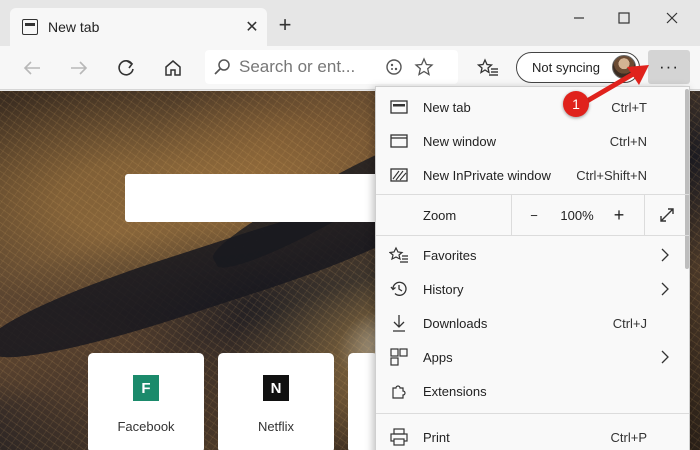  Describe the element at coordinates (438, 357) in the screenshot. I see `menu-item-label: Apps` at that location.